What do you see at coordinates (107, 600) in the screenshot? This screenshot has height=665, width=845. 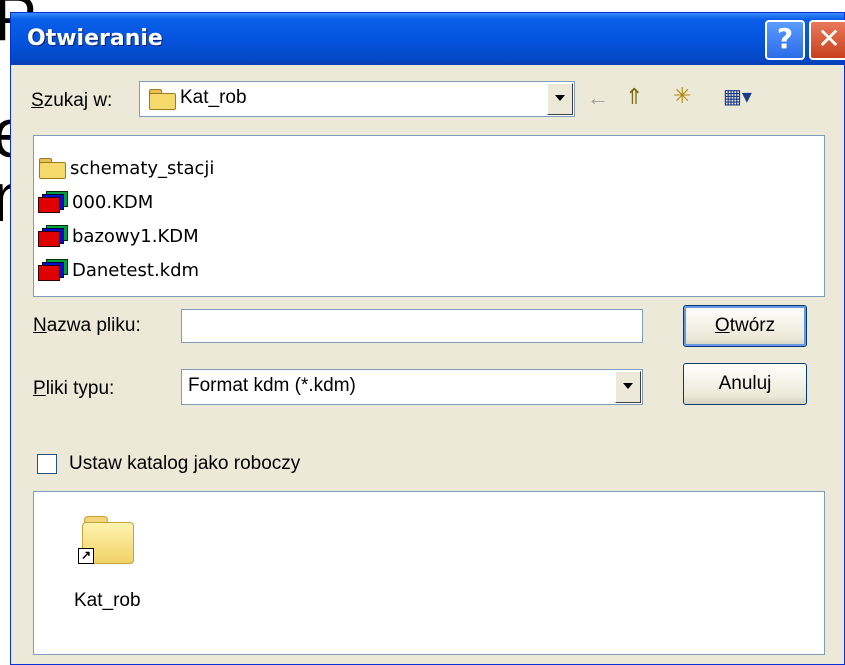 I see `places-item-label: Kat_rob` at bounding box center [107, 600].